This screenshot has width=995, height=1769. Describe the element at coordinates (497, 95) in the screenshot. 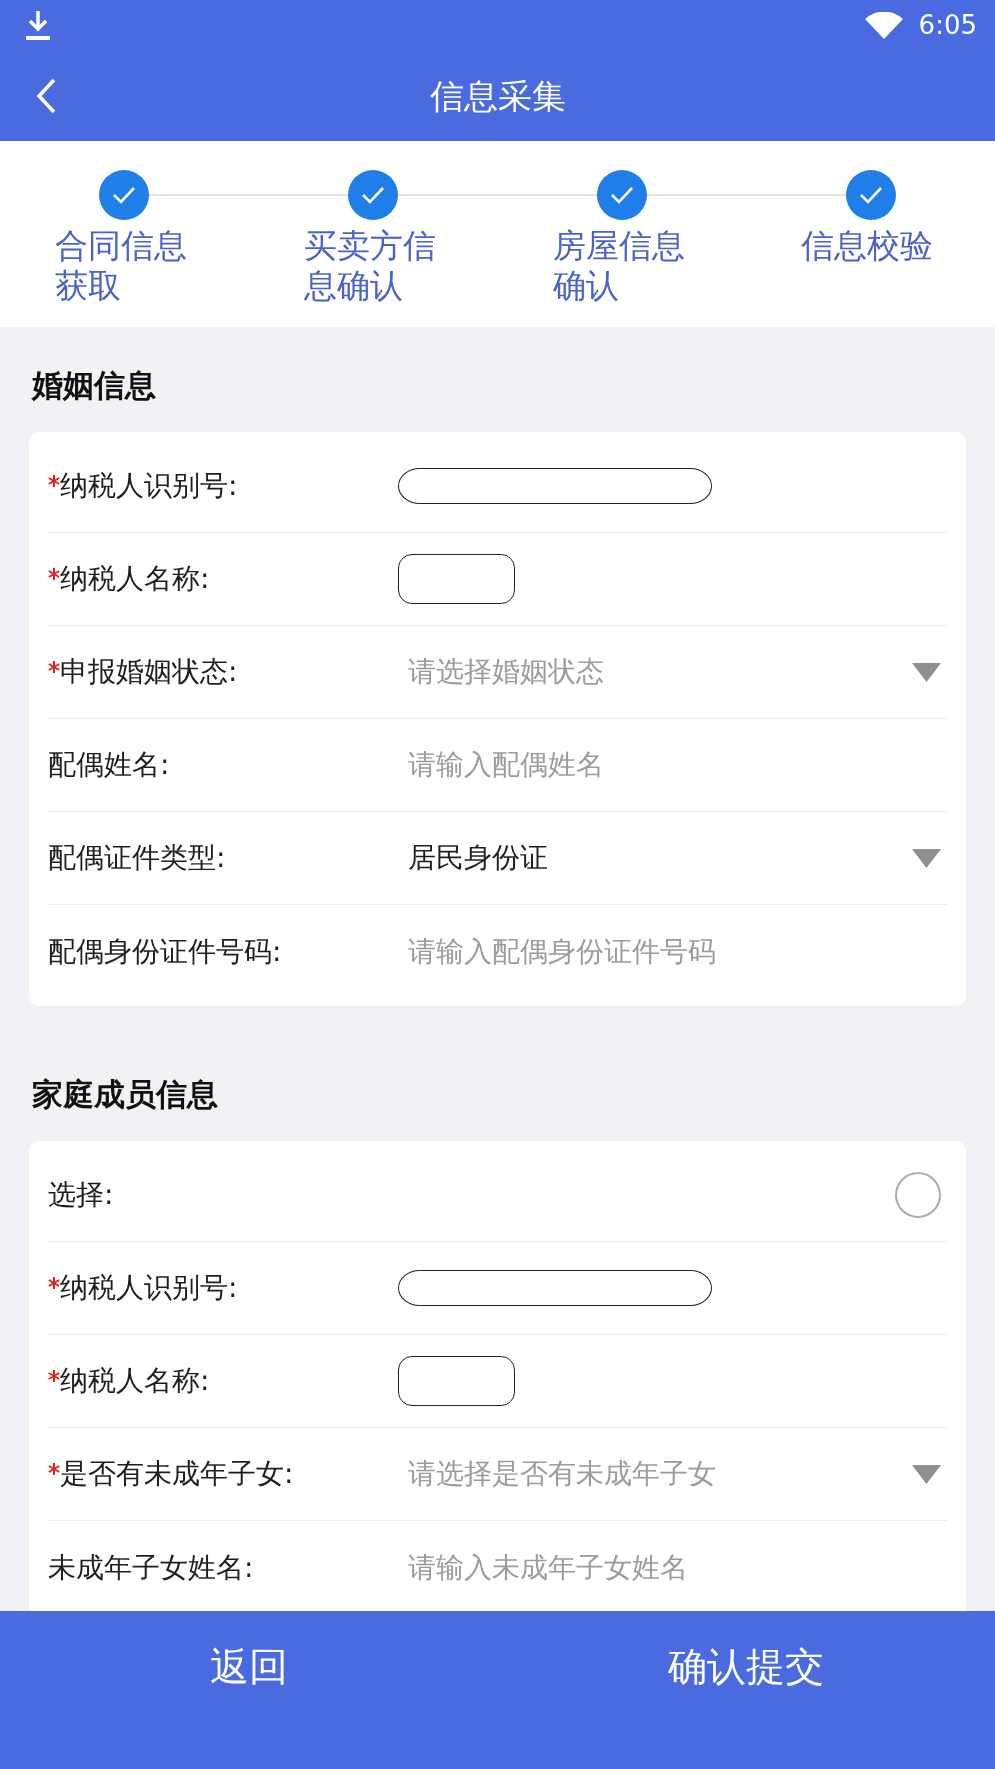

I see `page-title: 信息采集` at that location.